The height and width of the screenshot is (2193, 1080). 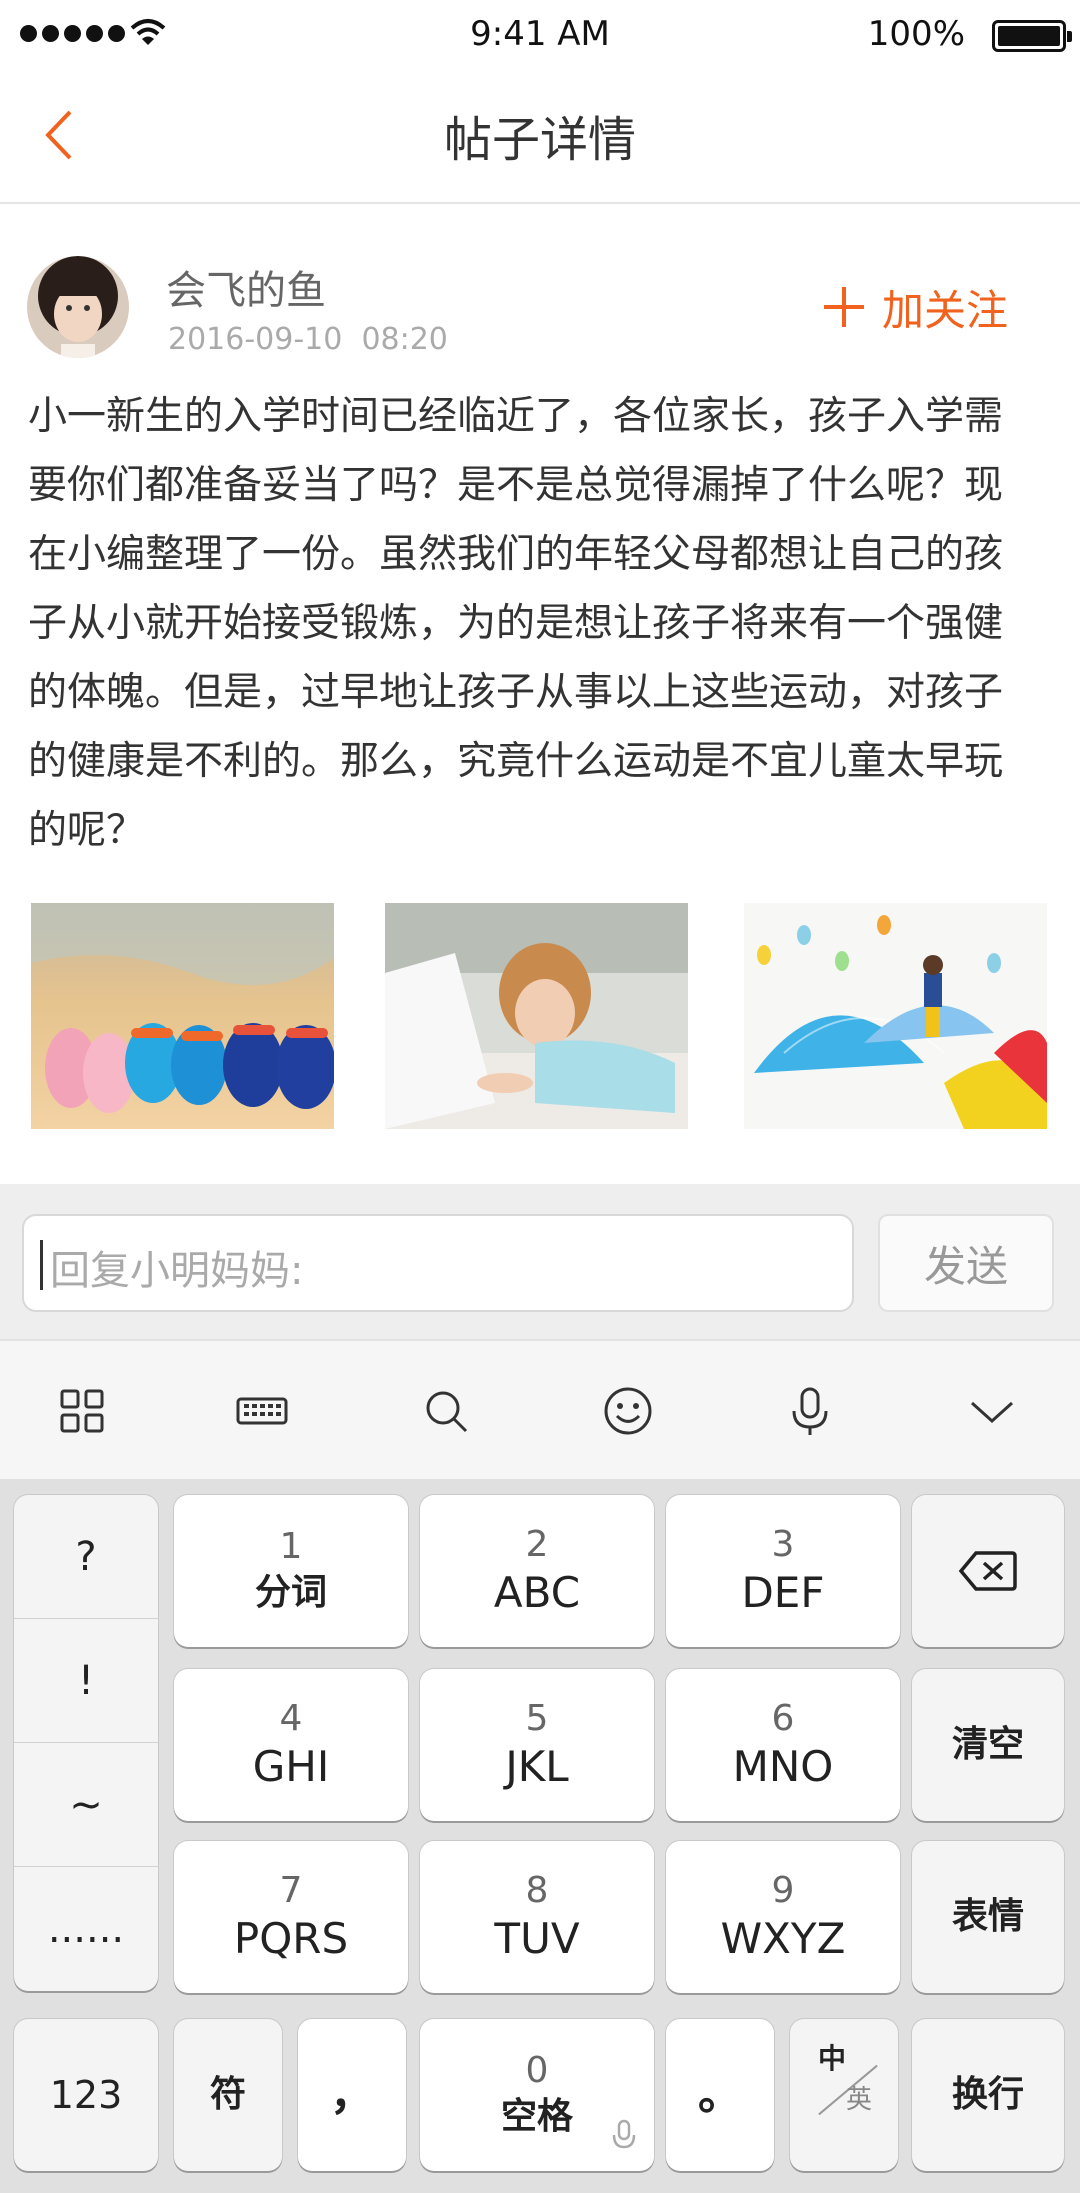 I want to click on emoji-key: 表情, so click(x=988, y=1917).